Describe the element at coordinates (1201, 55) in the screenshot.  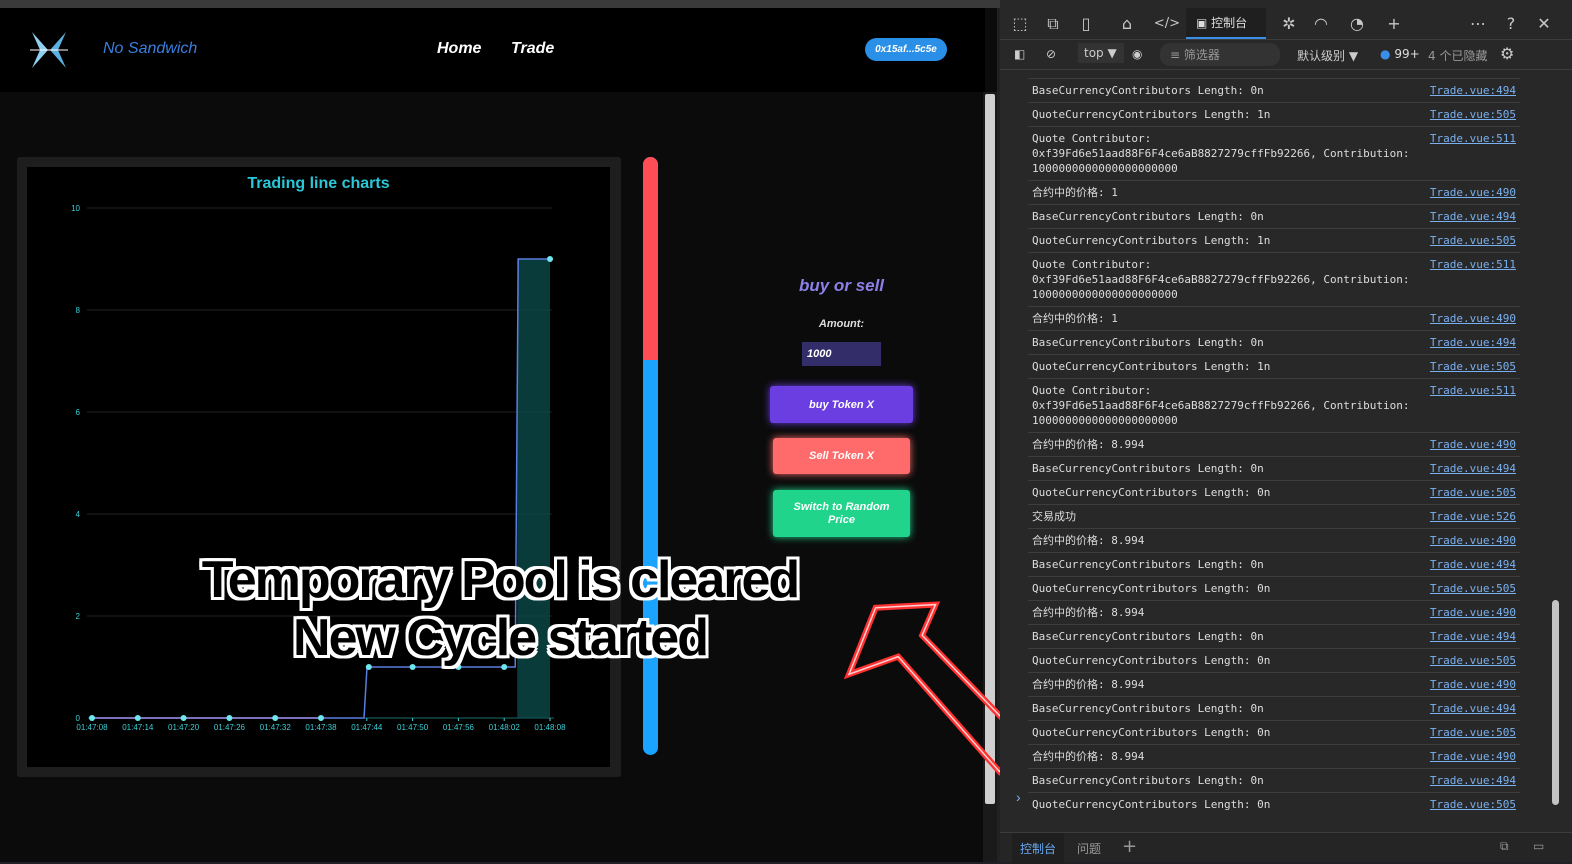
I see `filter-placeholder: 筛选器` at that location.